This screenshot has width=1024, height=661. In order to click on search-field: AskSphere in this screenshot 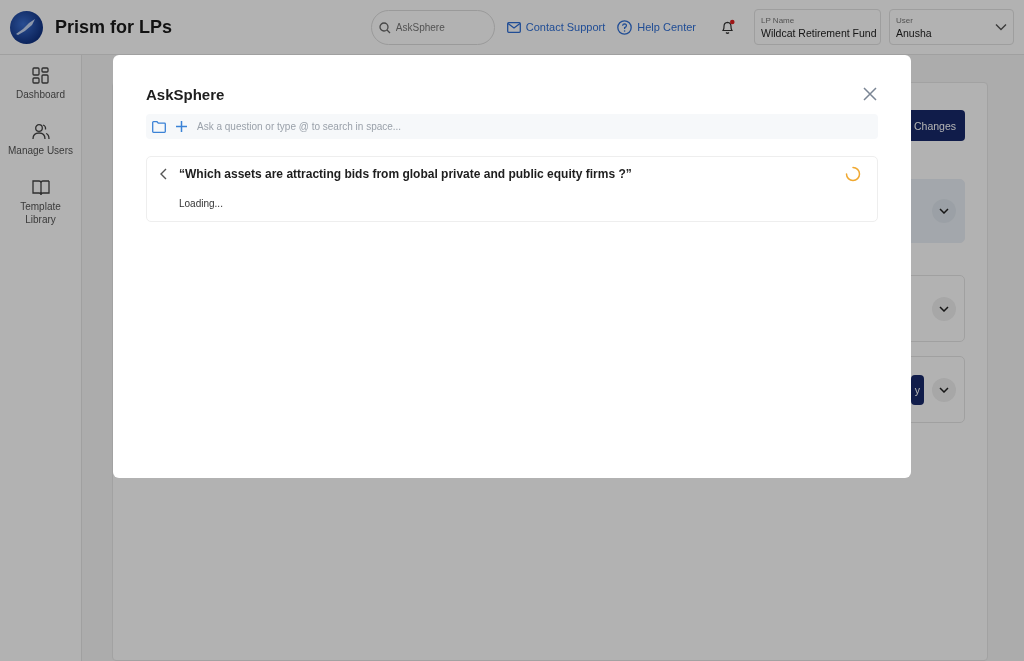, I will do `click(432, 27)`.